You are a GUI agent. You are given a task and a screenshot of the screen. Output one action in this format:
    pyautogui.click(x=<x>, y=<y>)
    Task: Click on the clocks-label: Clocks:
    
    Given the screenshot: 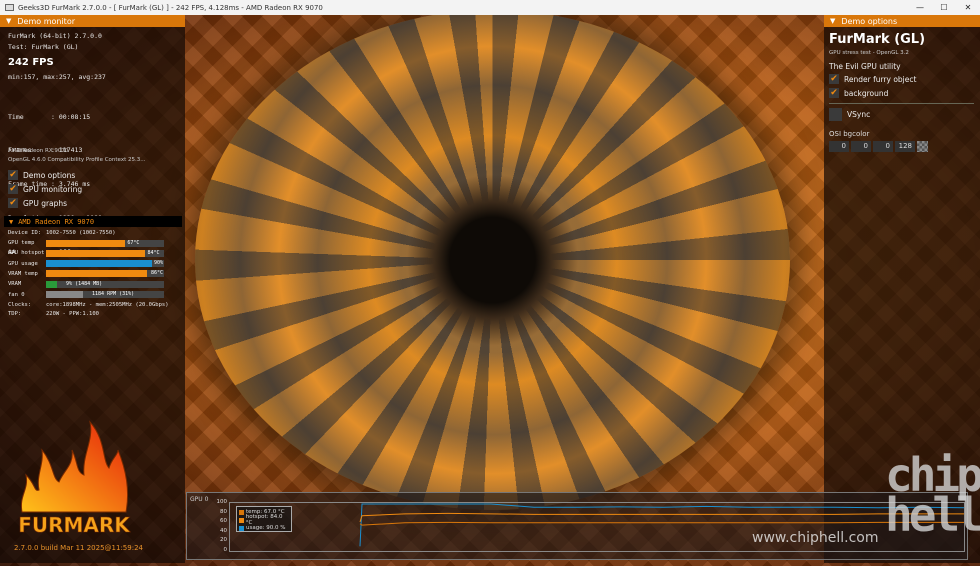 What is the action you would take?
    pyautogui.click(x=20, y=305)
    